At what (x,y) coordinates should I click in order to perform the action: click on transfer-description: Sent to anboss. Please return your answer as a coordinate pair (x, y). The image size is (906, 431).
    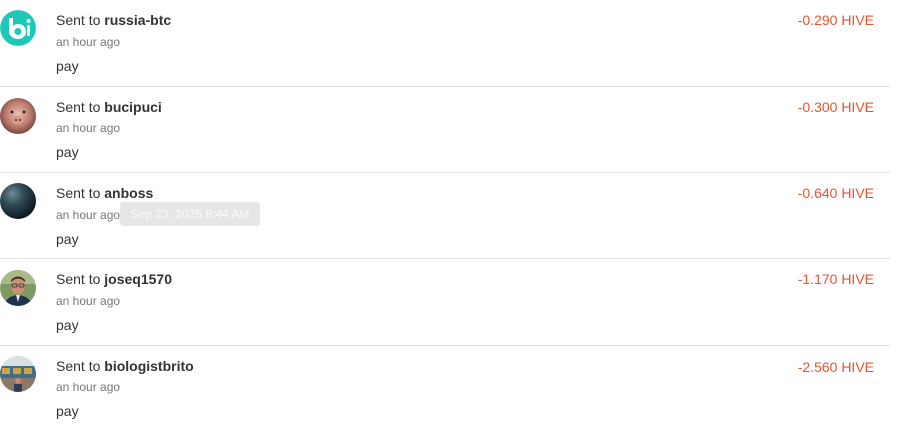
    Looking at the image, I should click on (104, 193).